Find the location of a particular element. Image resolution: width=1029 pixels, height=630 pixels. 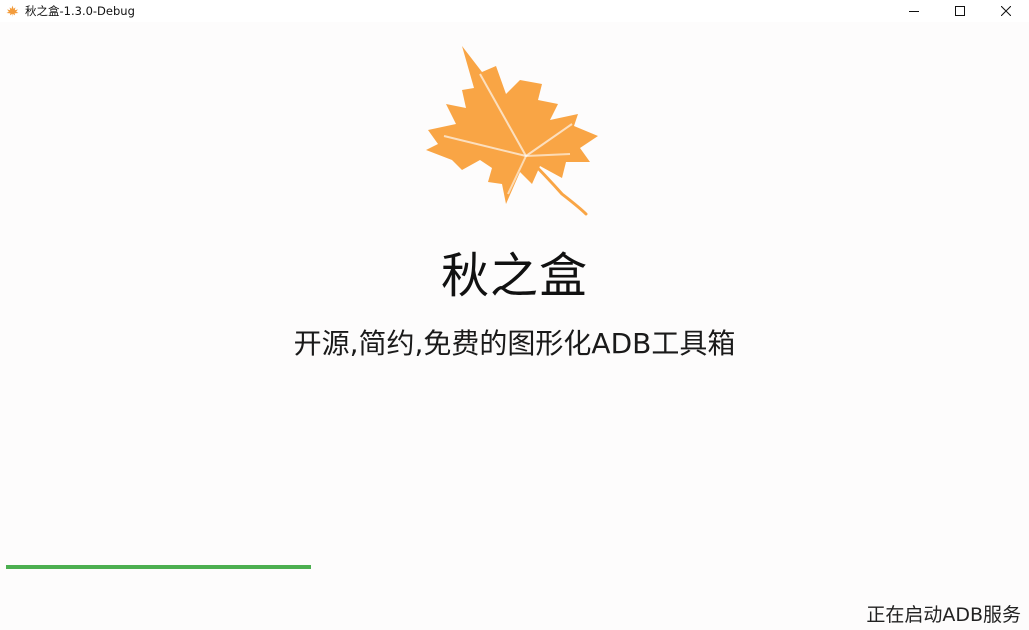

maximize-button is located at coordinates (960, 11).